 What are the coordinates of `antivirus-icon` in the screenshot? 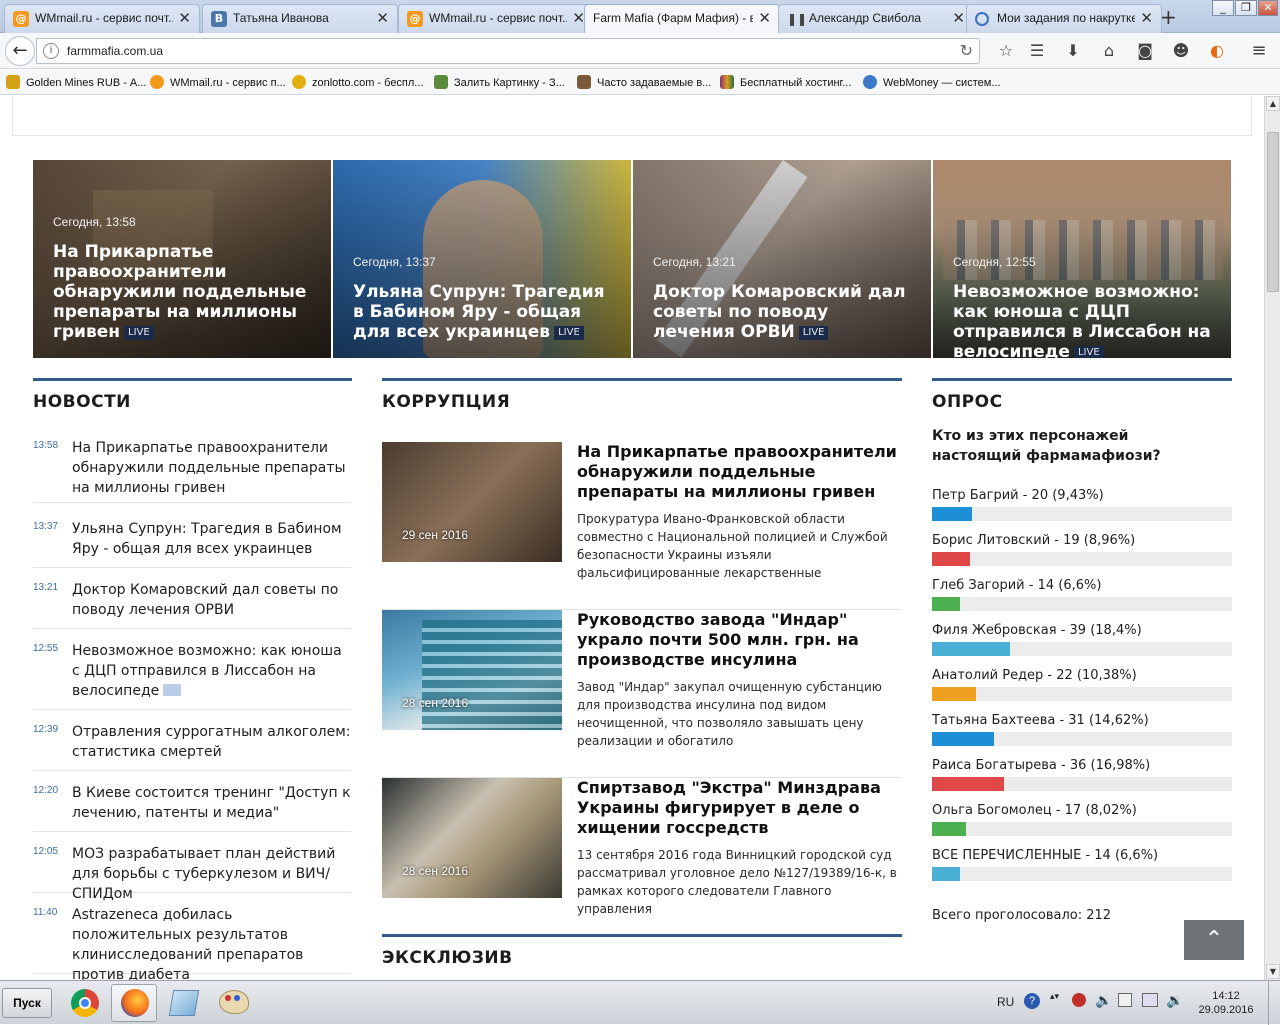 It's located at (1079, 1000).